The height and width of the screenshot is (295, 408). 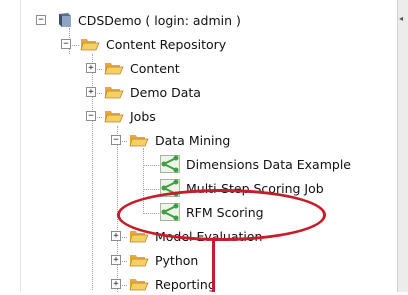 I want to click on scroll-left-arrow-icon: ◂, so click(x=401, y=18).